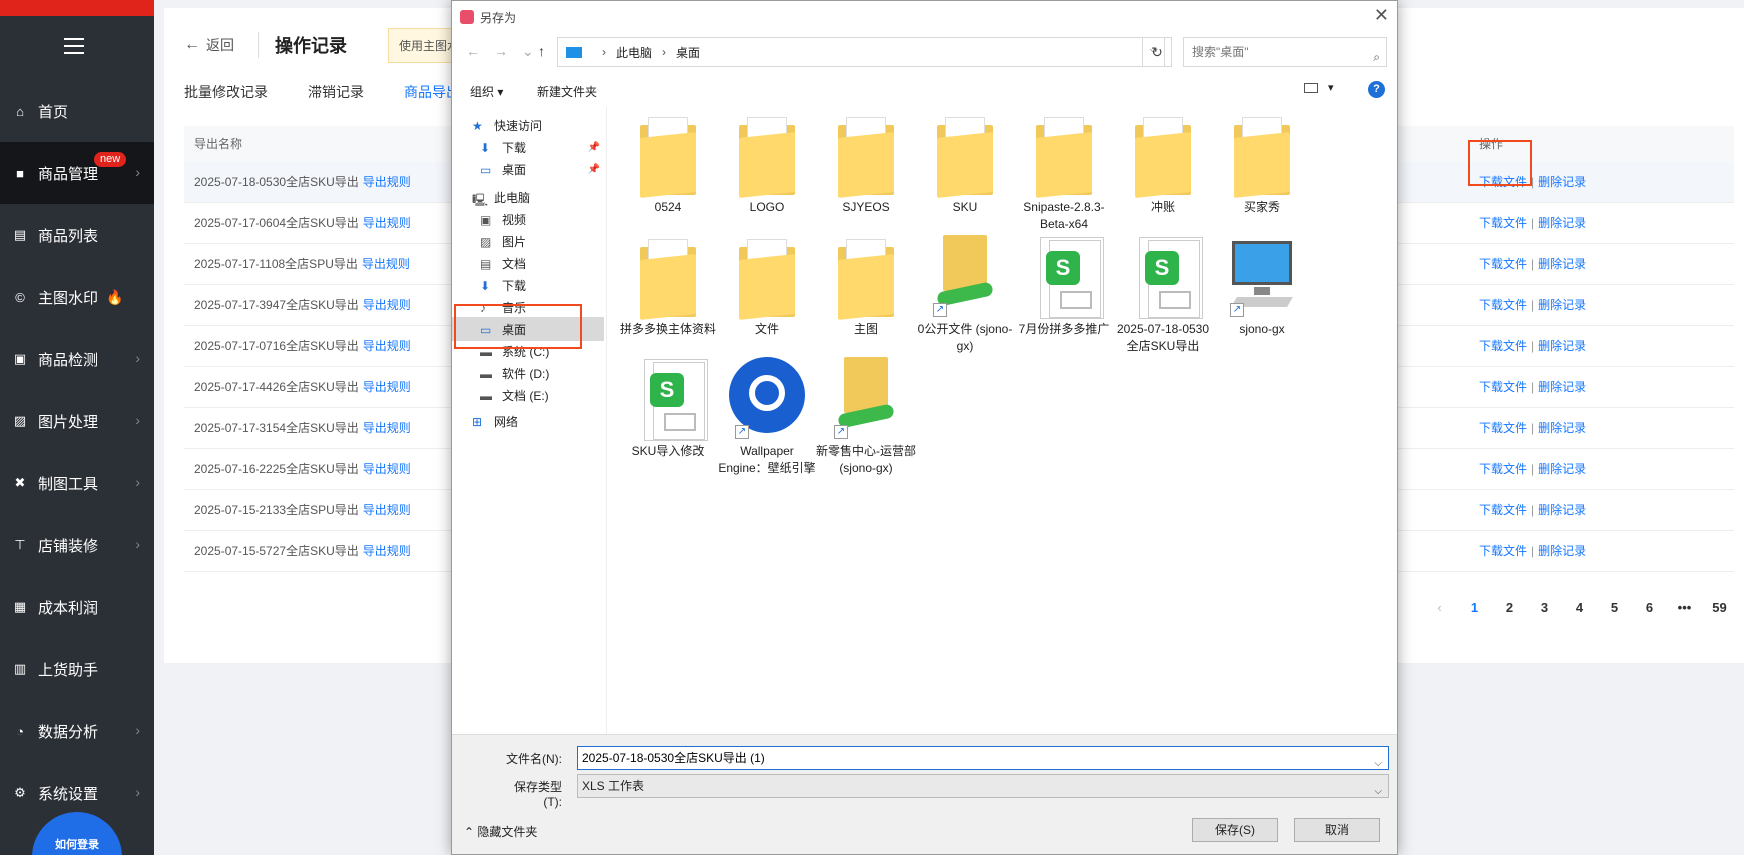 This screenshot has height=855, width=1744. What do you see at coordinates (77, 111) in the screenshot?
I see `sidebar-item: ⌂ 首页` at bounding box center [77, 111].